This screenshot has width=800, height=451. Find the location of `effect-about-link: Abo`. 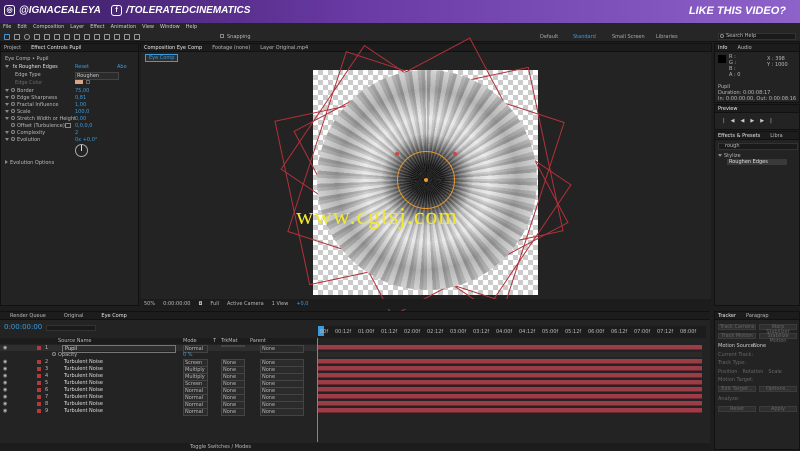

effect-about-link: Abo is located at coordinates (122, 67).